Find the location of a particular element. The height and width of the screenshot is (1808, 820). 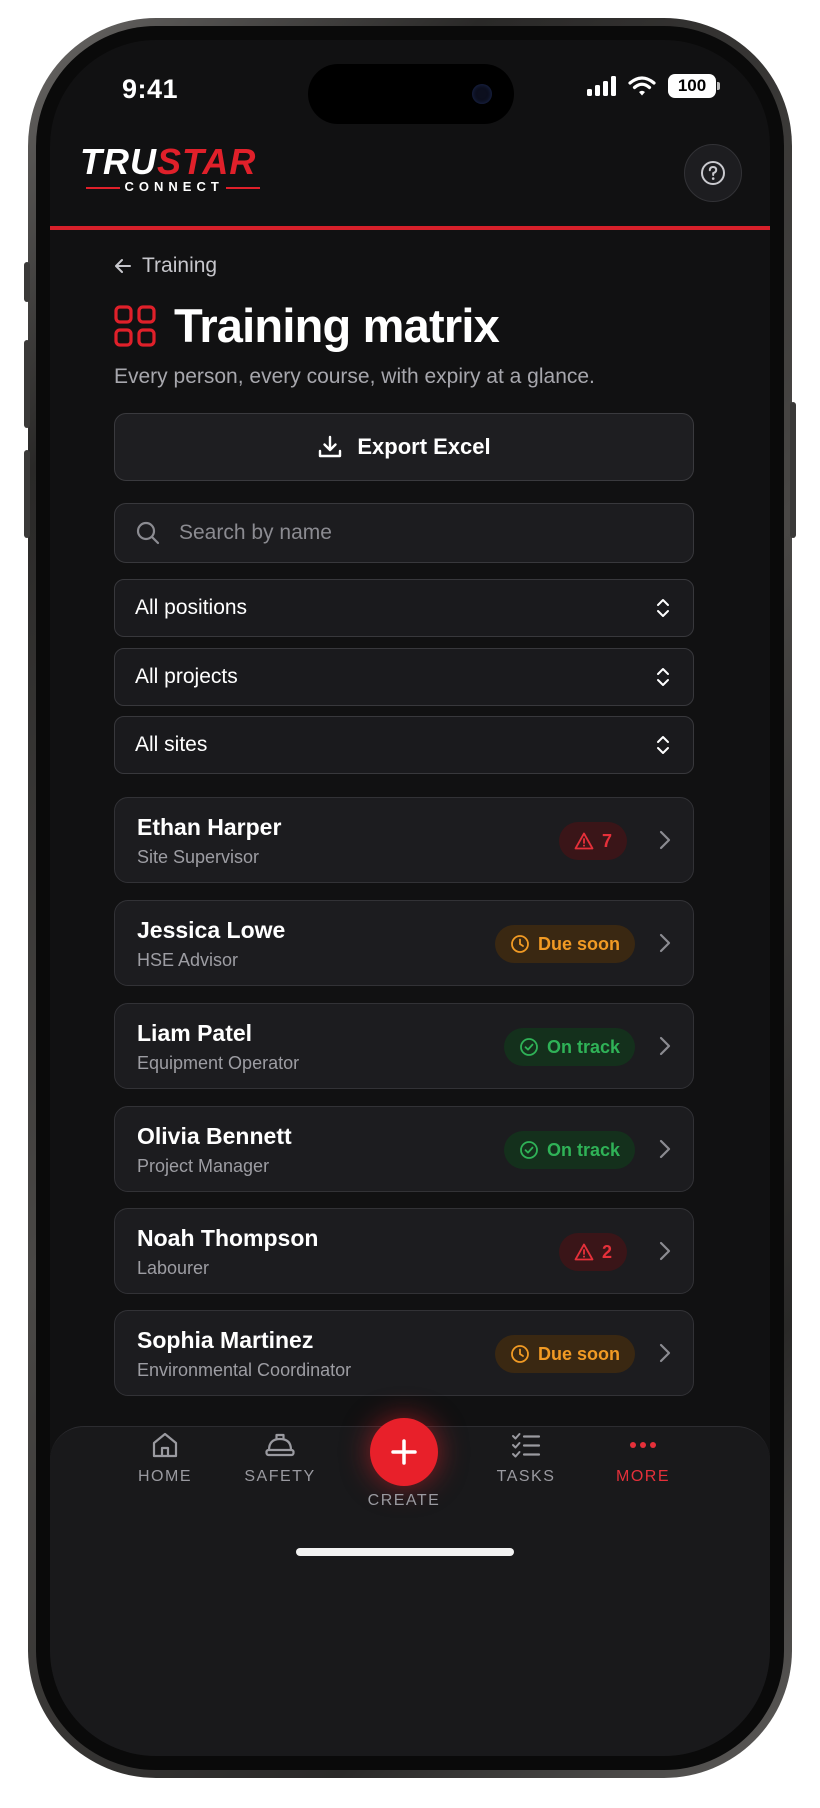

status-time: 9:41 is located at coordinates (150, 89).